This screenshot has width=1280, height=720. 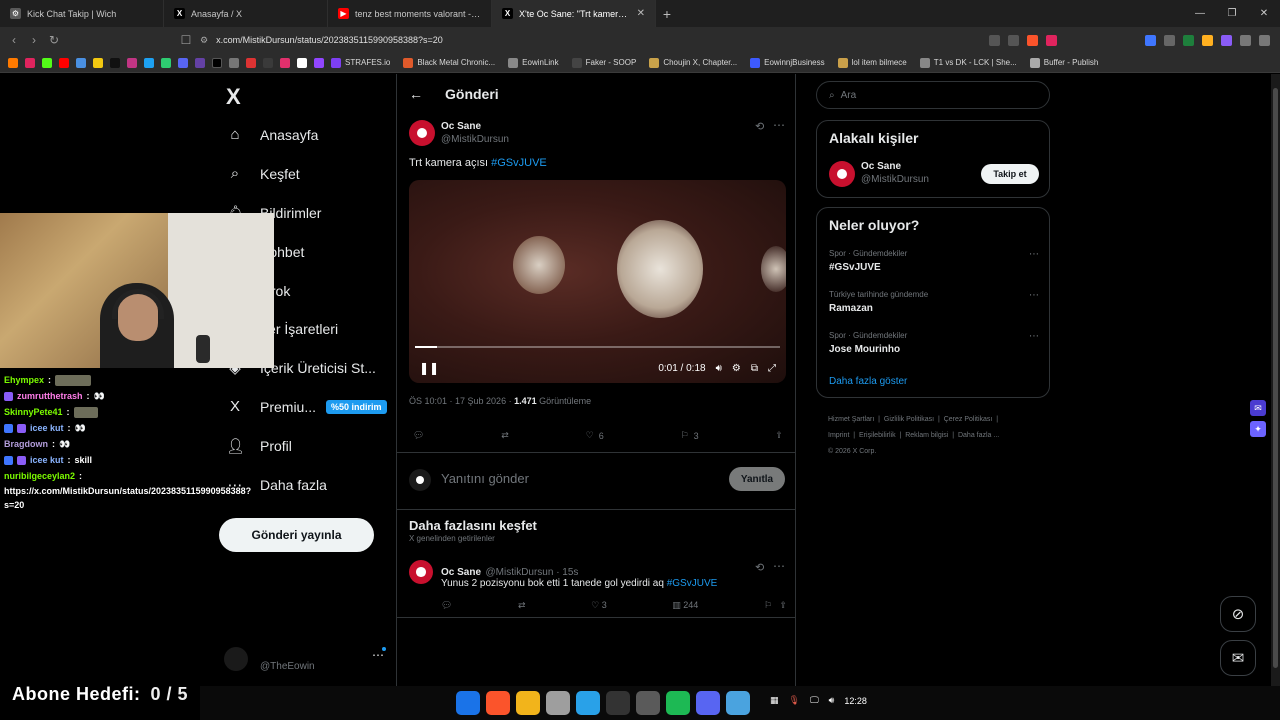 What do you see at coordinates (772, 368) in the screenshot?
I see `fullscreen-icon: ⤢` at bounding box center [772, 368].